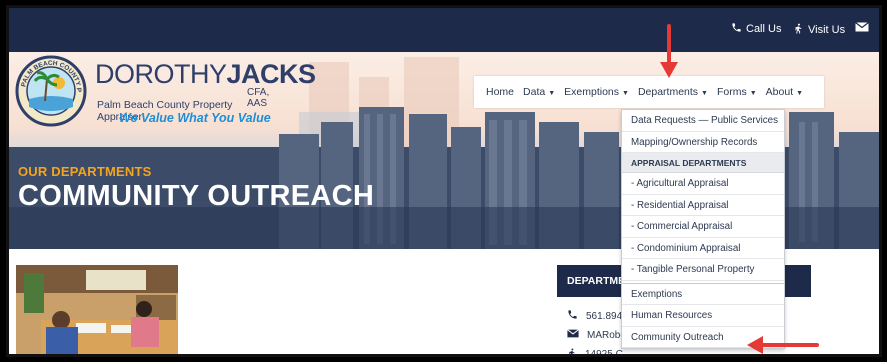 This screenshot has width=887, height=362. Describe the element at coordinates (703, 205) in the screenshot. I see `menu-item-residential: - Residential Appraisal` at that location.